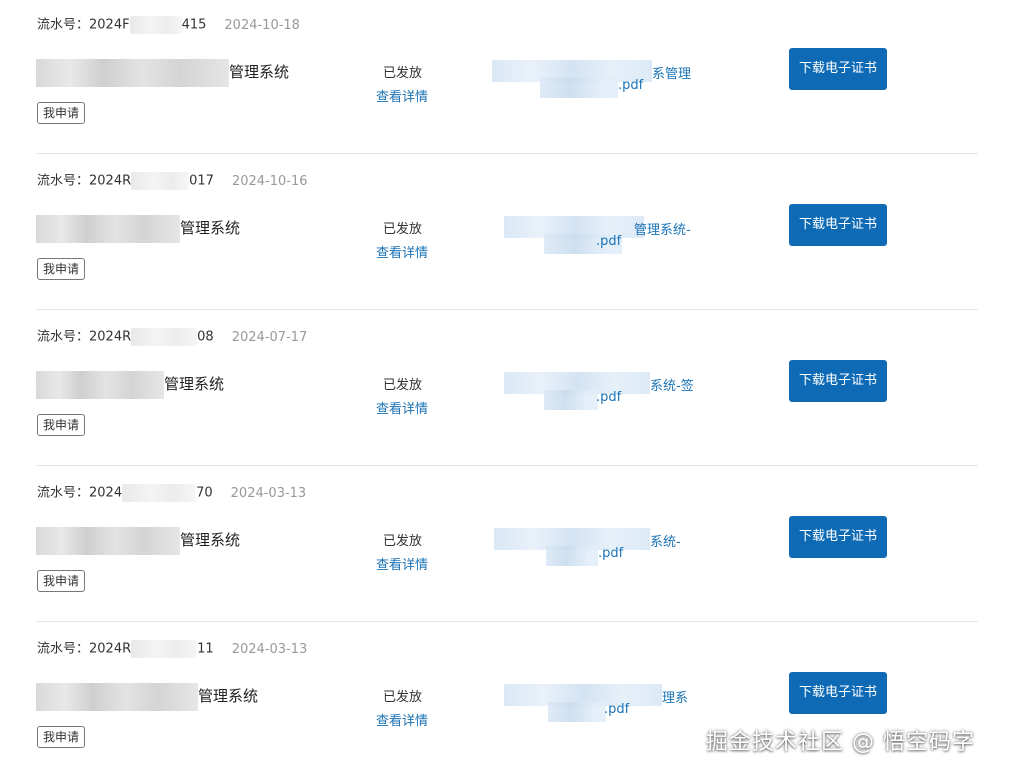 The image size is (1014, 780). I want to click on certificate-file-link: 系管理 .pdf, so click(597, 80).